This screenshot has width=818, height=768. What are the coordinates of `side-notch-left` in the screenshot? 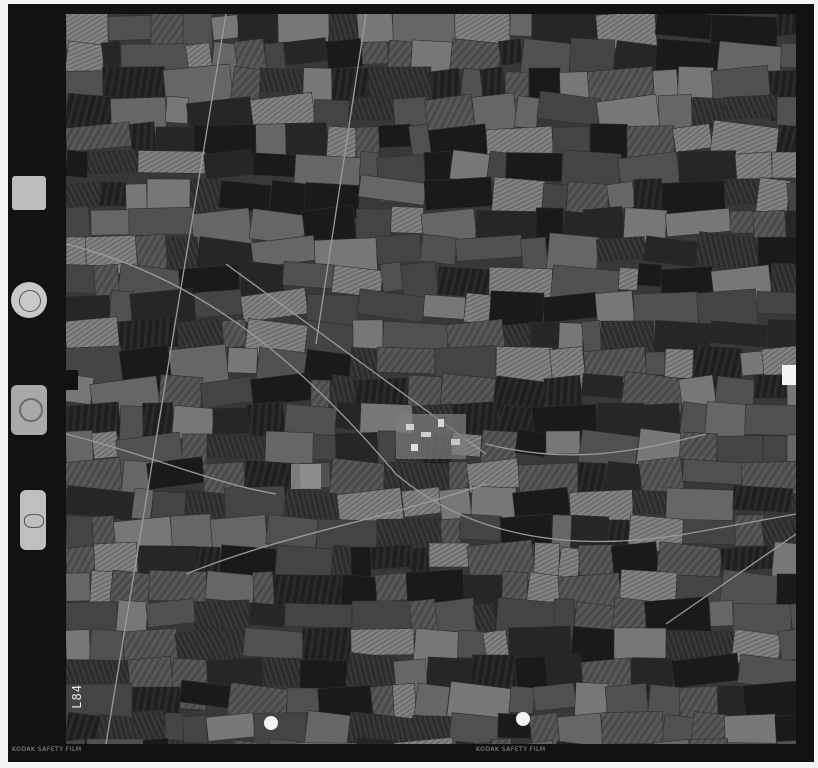 It's located at (71, 380).